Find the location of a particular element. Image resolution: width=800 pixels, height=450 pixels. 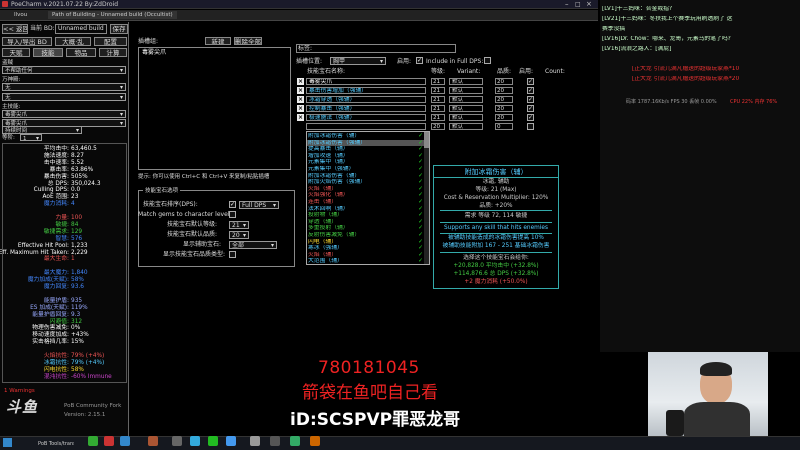

config-button: 配置 is located at coordinates (110, 41).